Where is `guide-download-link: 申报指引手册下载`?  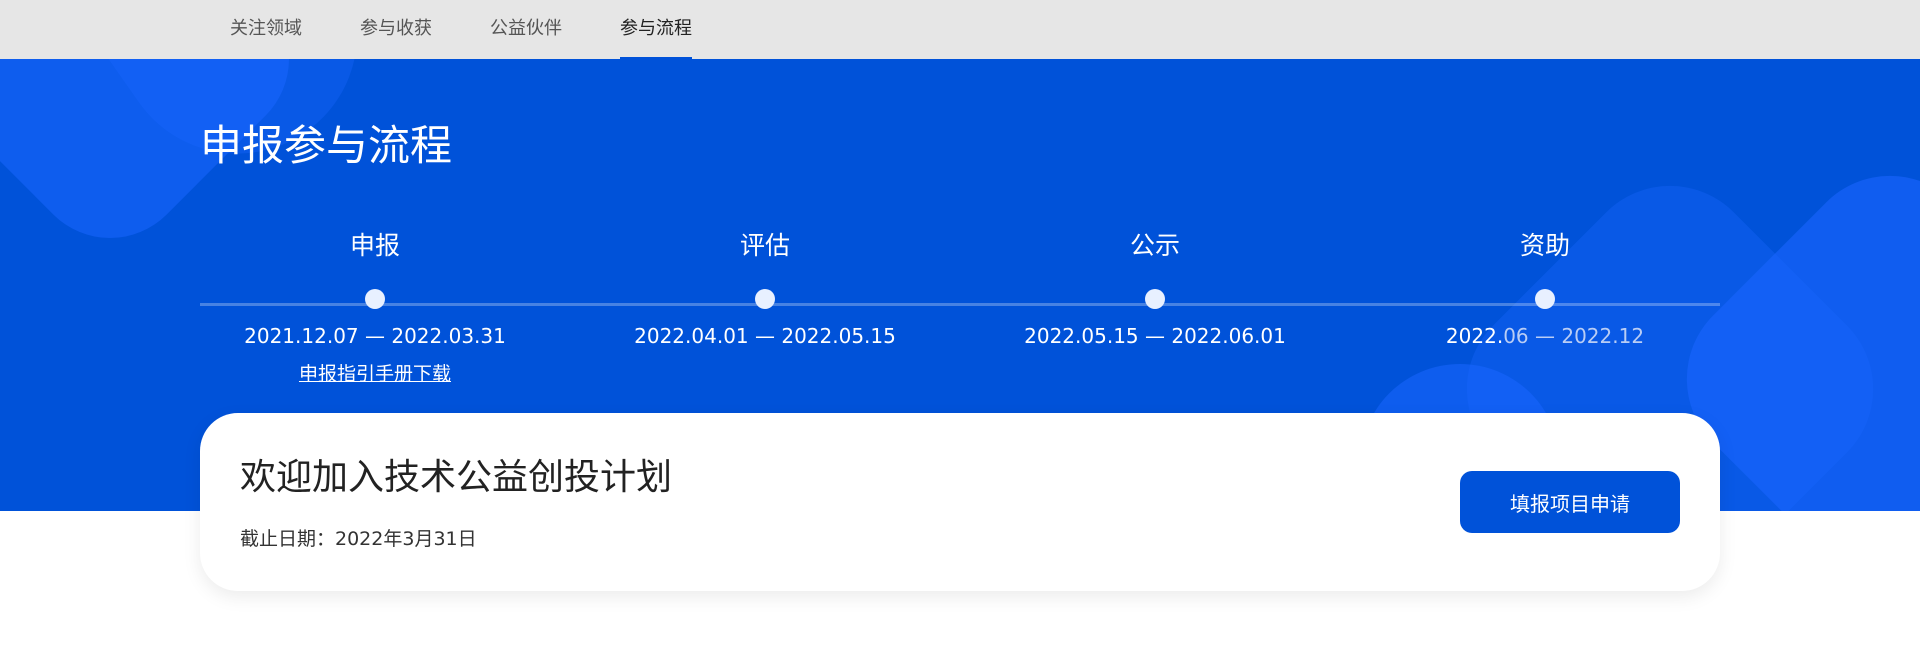 guide-download-link: 申报指引手册下载 is located at coordinates (375, 374).